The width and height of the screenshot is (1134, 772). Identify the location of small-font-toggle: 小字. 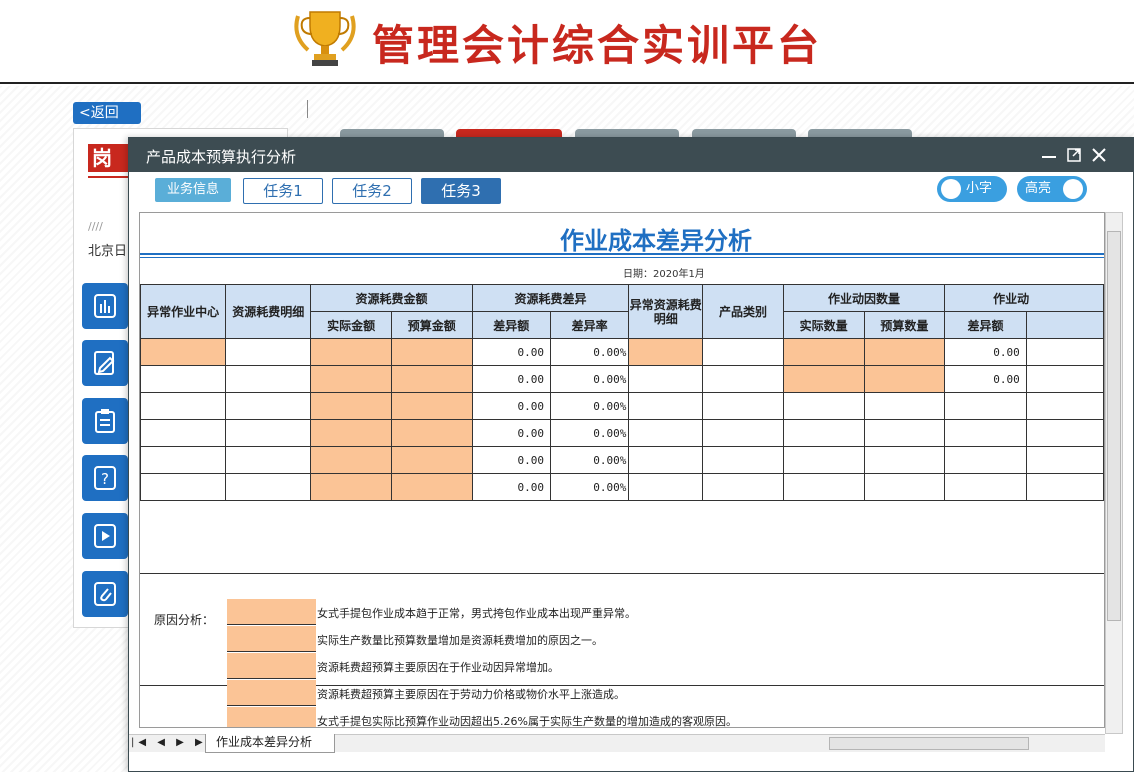
(972, 189).